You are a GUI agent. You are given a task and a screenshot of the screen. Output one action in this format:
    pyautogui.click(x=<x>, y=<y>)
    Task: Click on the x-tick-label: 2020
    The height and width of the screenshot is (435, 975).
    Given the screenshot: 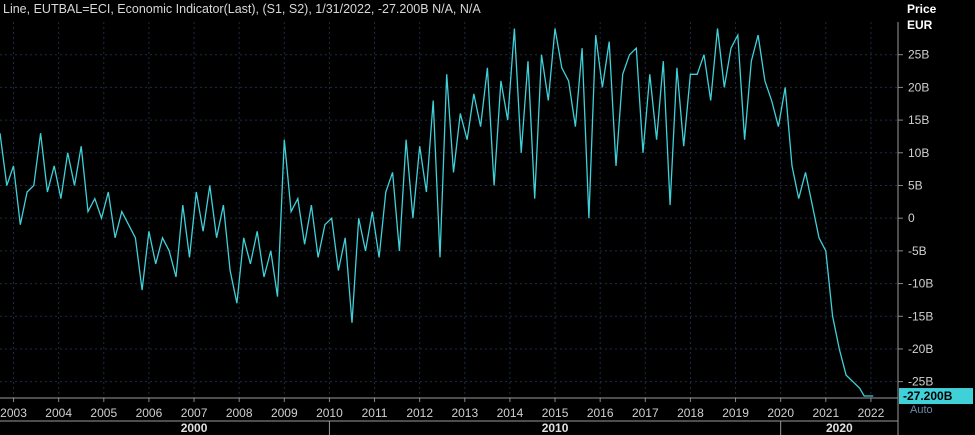 What is the action you would take?
    pyautogui.click(x=780, y=413)
    